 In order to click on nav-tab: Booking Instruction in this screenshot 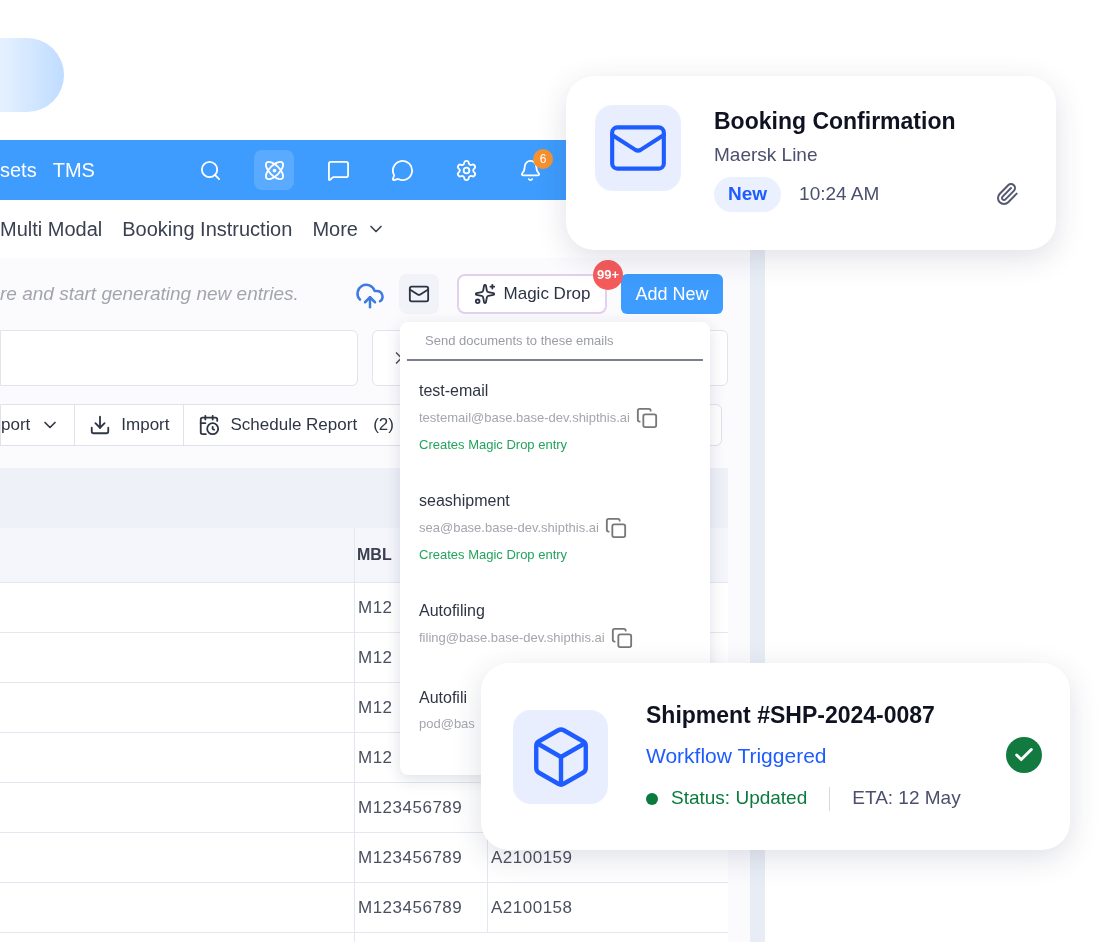, I will do `click(207, 229)`.